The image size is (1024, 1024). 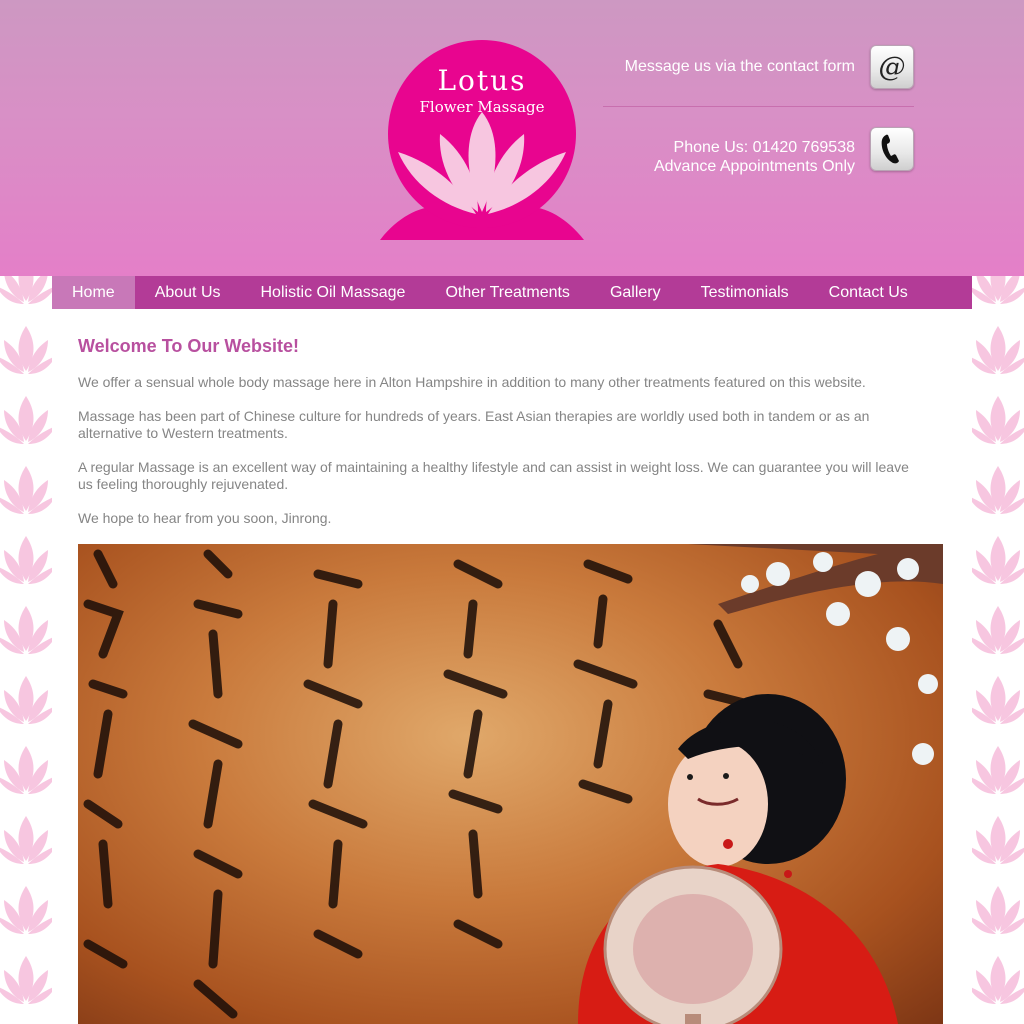 What do you see at coordinates (93, 292) in the screenshot?
I see `nav-home: Home` at bounding box center [93, 292].